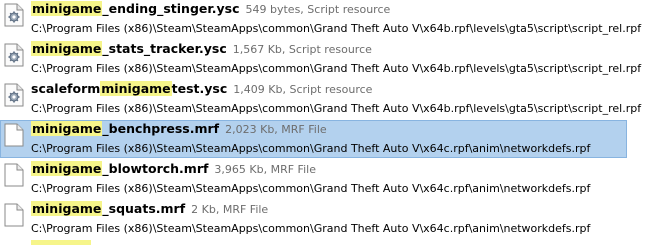 The height and width of the screenshot is (245, 664). I want to click on file-meta: 3,965 Kb, MRF File, so click(265, 169).